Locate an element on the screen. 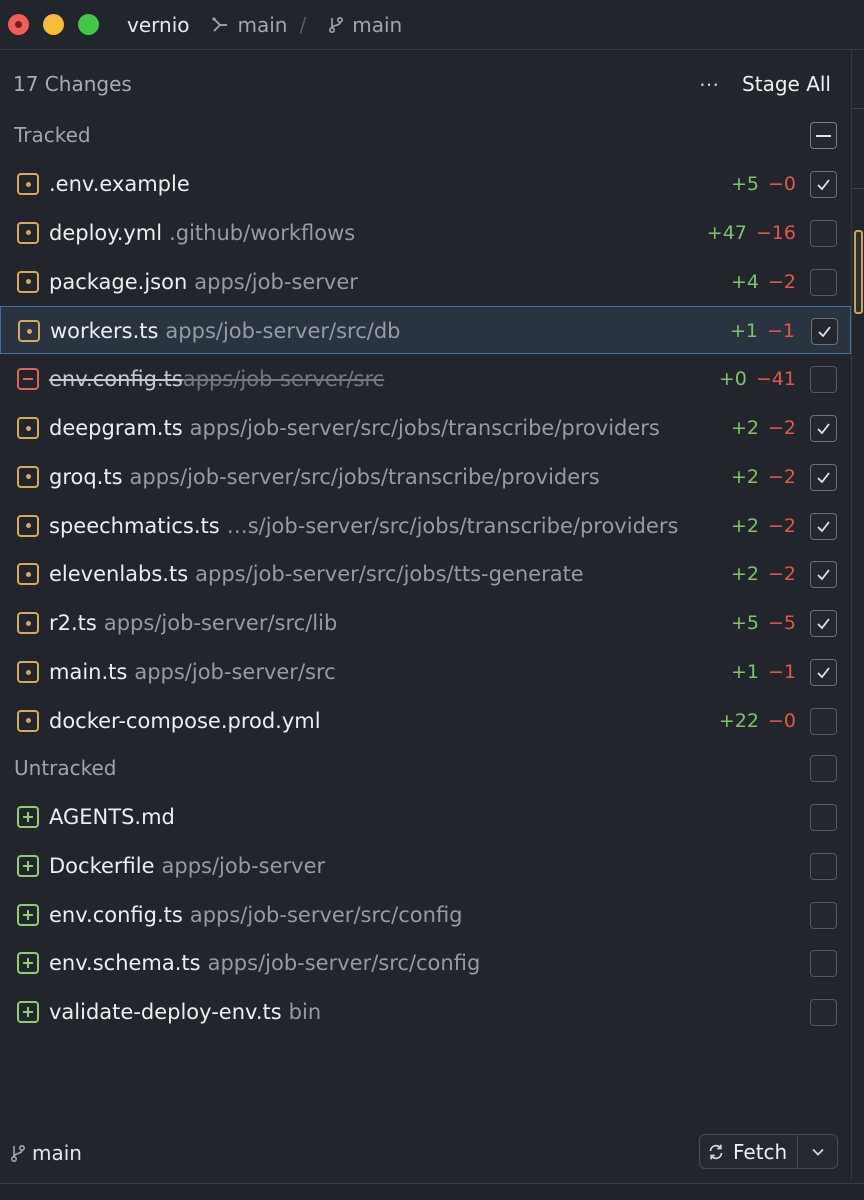 Image resolution: width=864 pixels, height=1200 pixels. window-controls is located at coordinates (53, 24).